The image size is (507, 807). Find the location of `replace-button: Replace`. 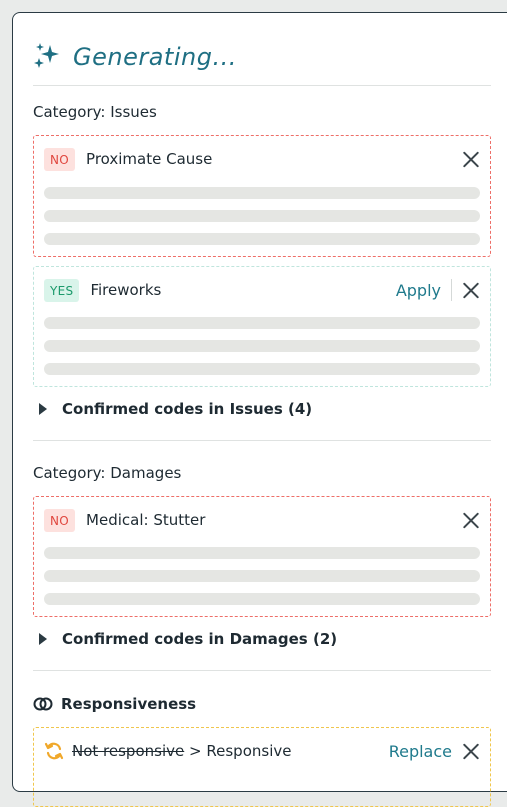

replace-button: Replace is located at coordinates (420, 751).